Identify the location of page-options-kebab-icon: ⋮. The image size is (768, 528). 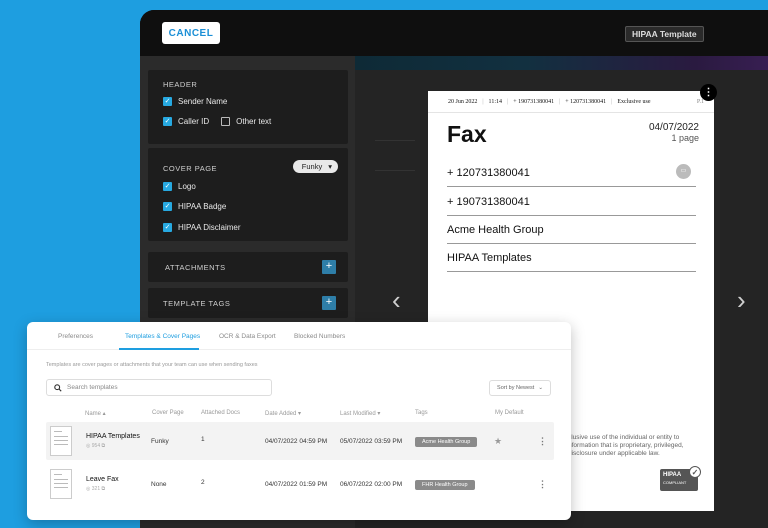
(708, 92).